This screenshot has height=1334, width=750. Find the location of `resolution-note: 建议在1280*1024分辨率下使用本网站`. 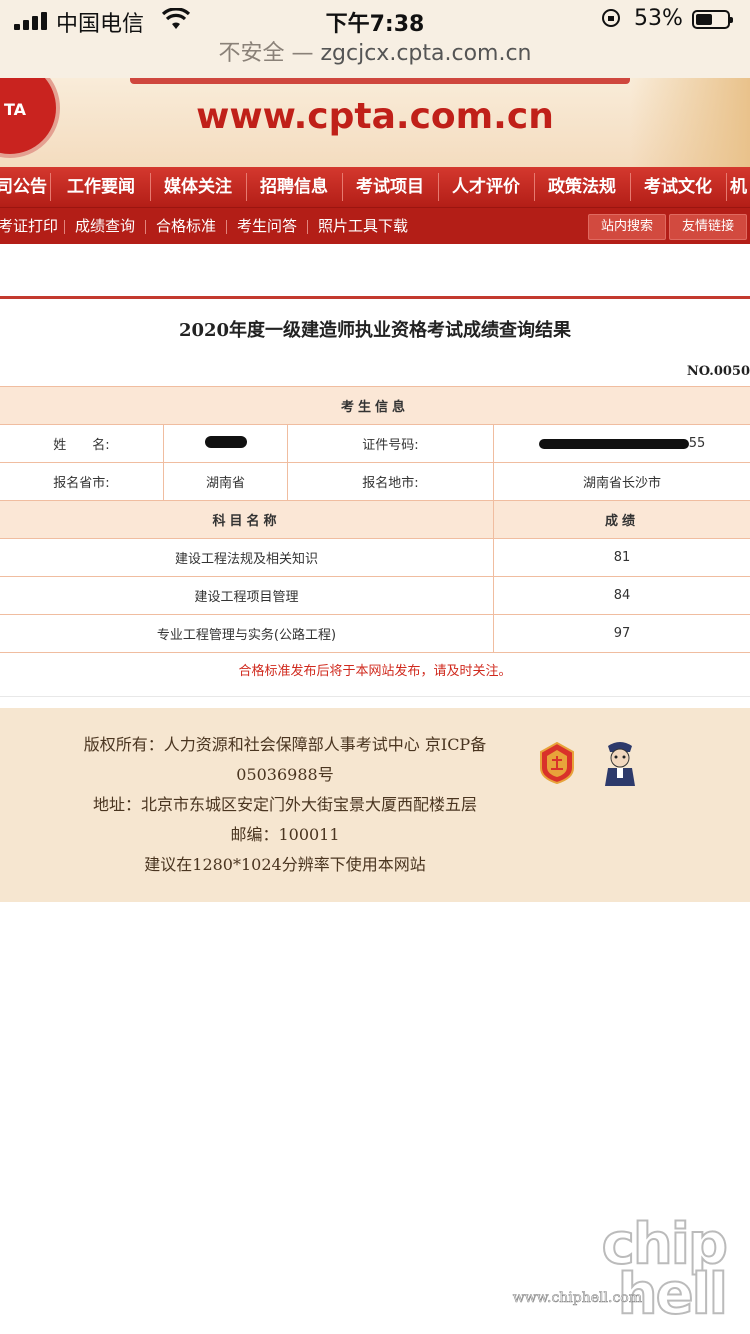

resolution-note: 建议在1280*1024分辨率下使用本网站 is located at coordinates (285, 864).